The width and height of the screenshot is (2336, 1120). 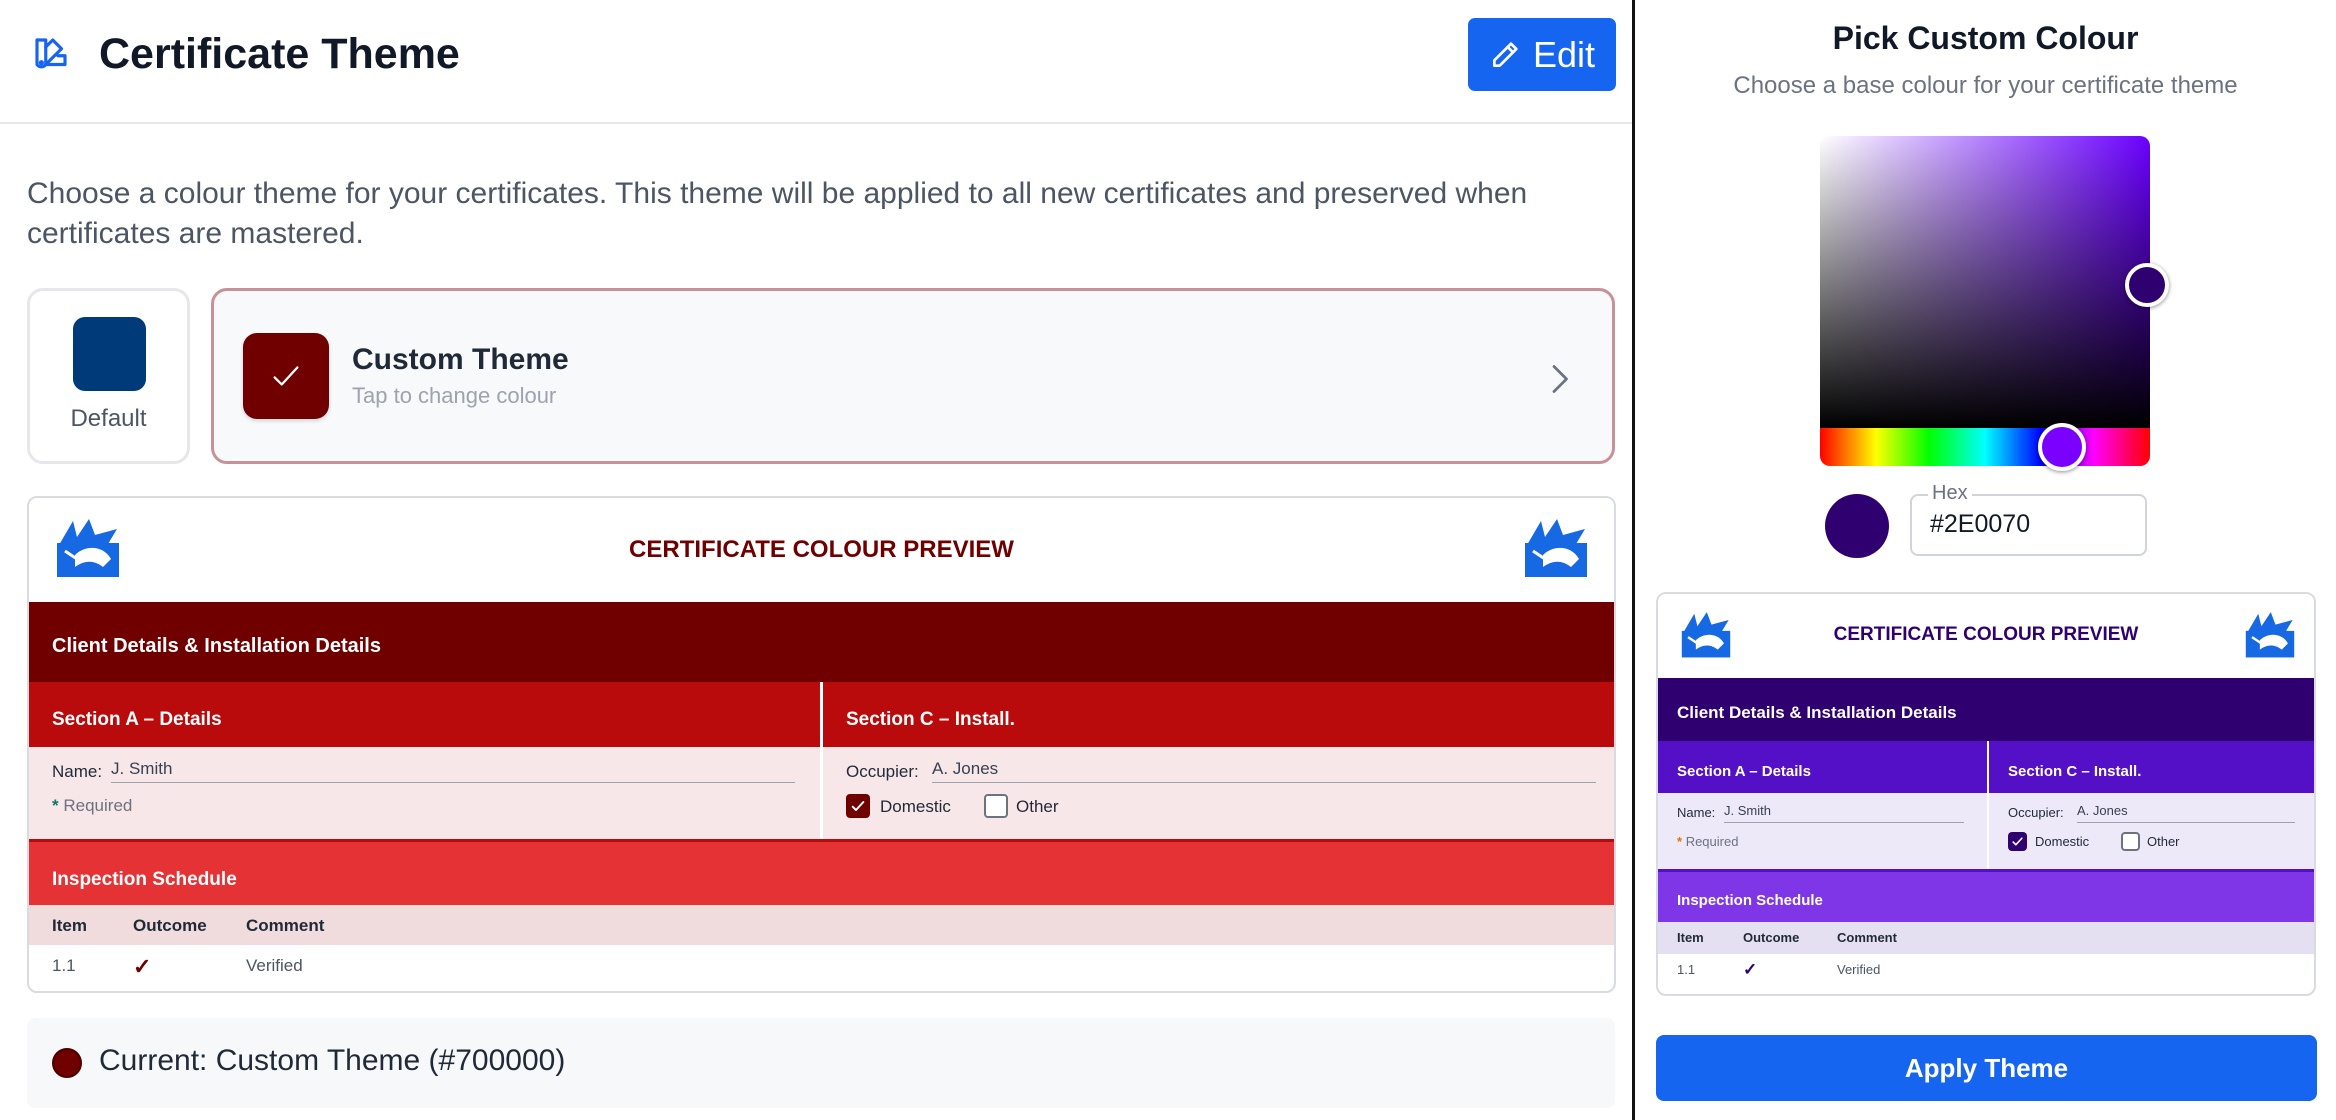 What do you see at coordinates (816, 62) in the screenshot?
I see `top-bar: Certificate Theme Edit` at bounding box center [816, 62].